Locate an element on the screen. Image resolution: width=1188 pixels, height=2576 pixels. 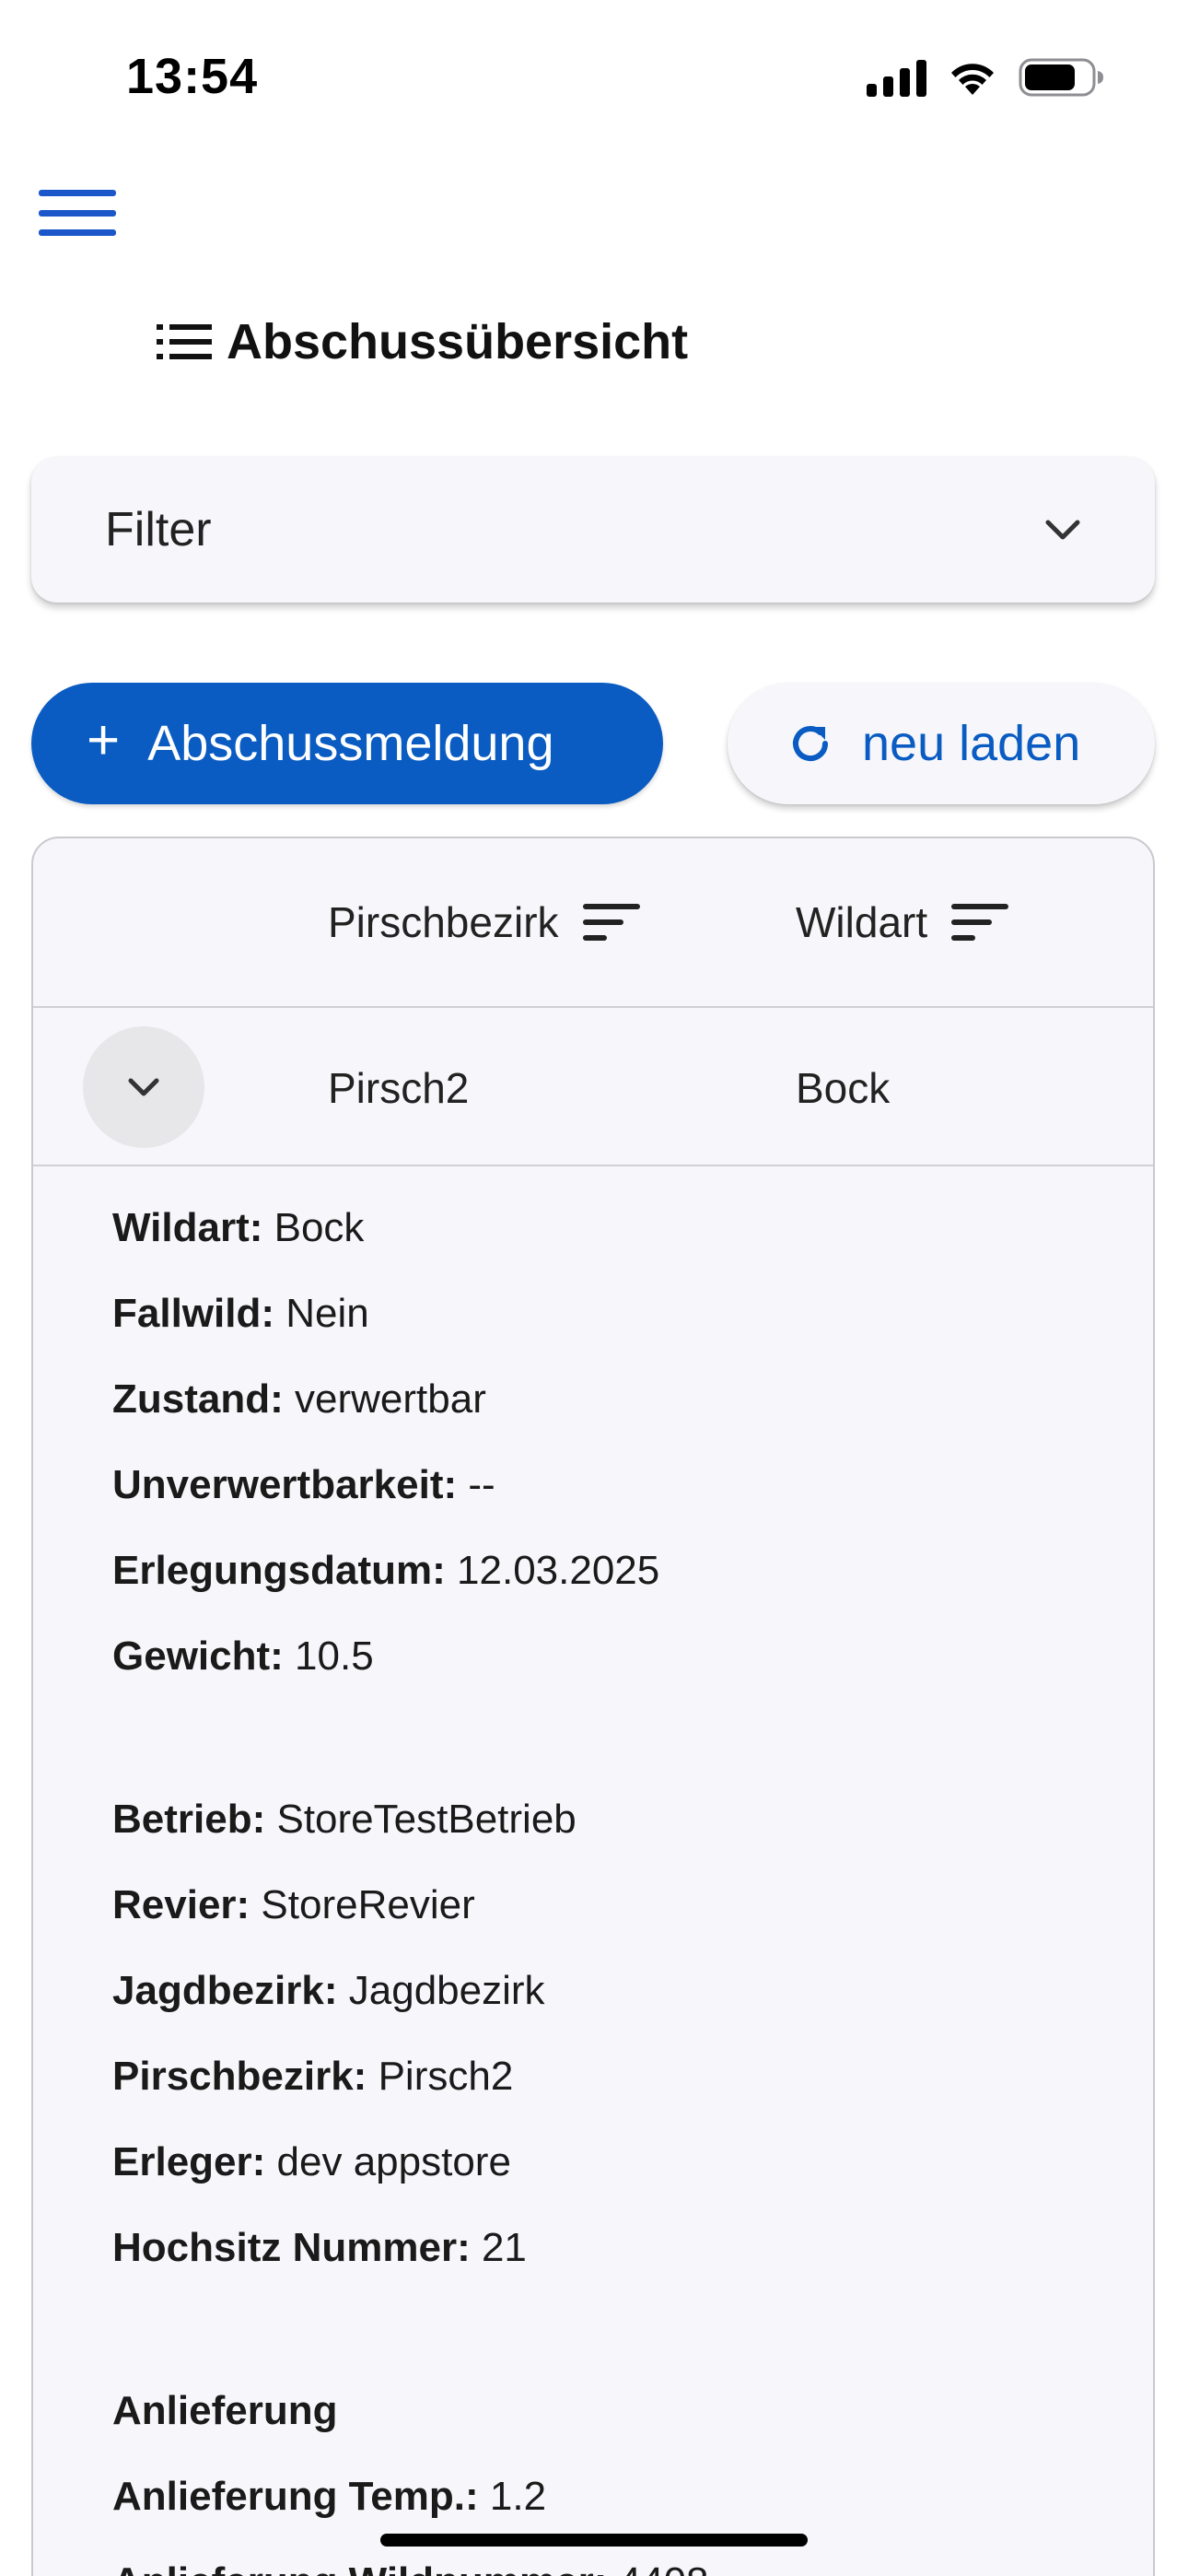
detail-zustand: Zustand: verwertbar is located at coordinates (299, 1399).